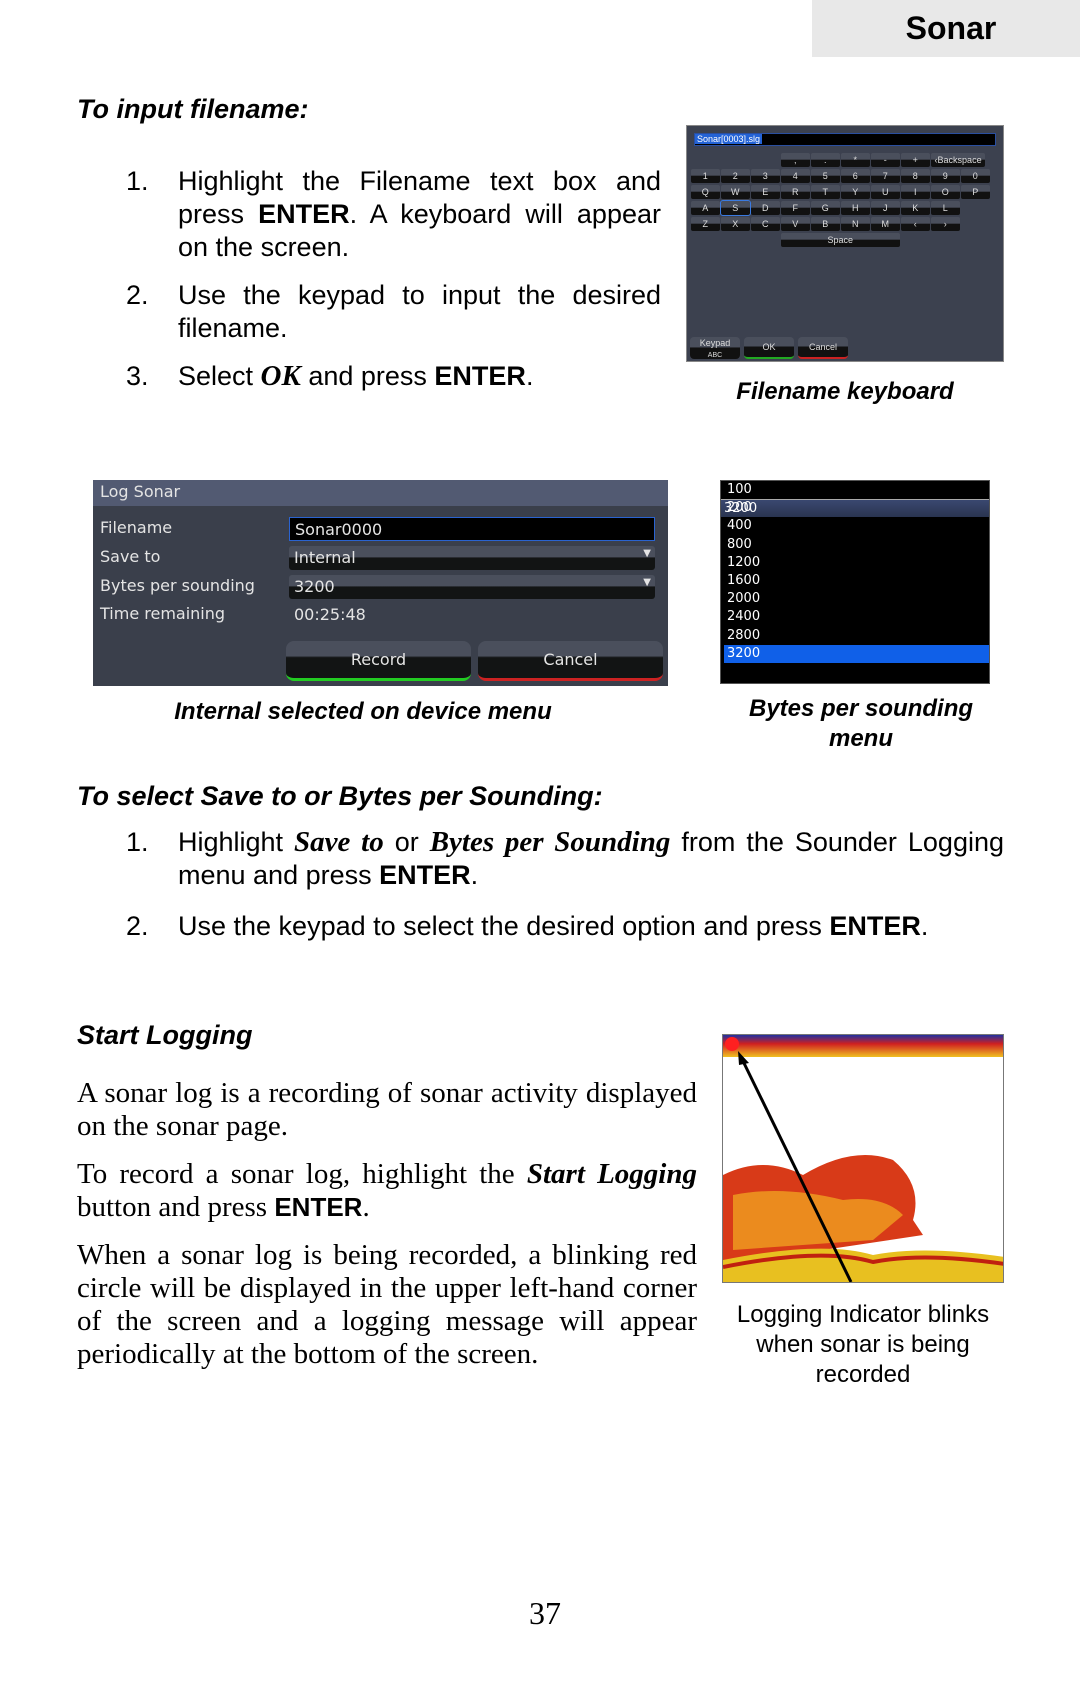 The width and height of the screenshot is (1080, 1682). What do you see at coordinates (861, 724) in the screenshot?
I see `caption-bytes-menu: Bytes per sounding menu` at bounding box center [861, 724].